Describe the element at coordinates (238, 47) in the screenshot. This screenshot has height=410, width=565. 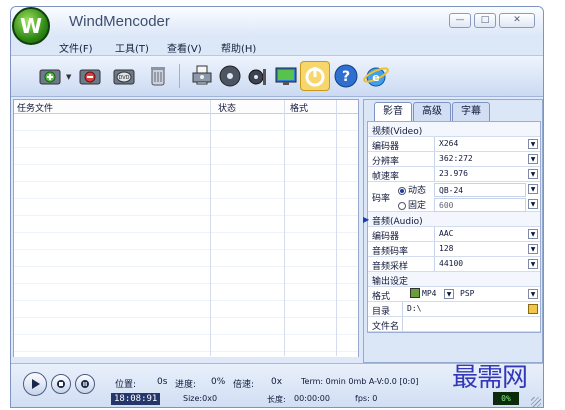
I see `menu-help: 帮助(H)` at that location.